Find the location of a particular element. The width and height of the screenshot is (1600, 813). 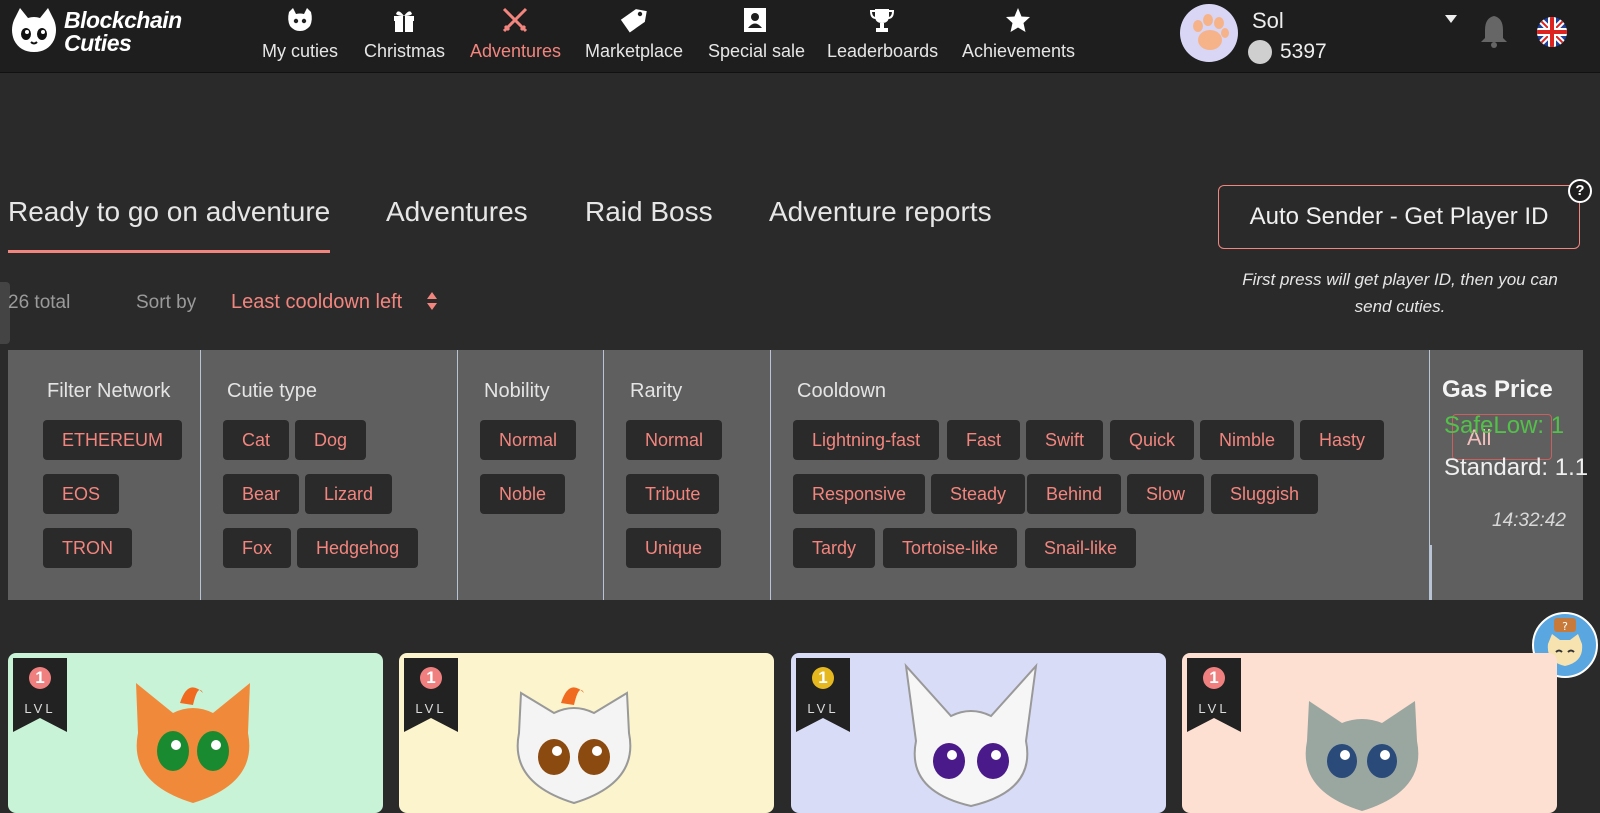

chip-bear: Bear is located at coordinates (261, 494).